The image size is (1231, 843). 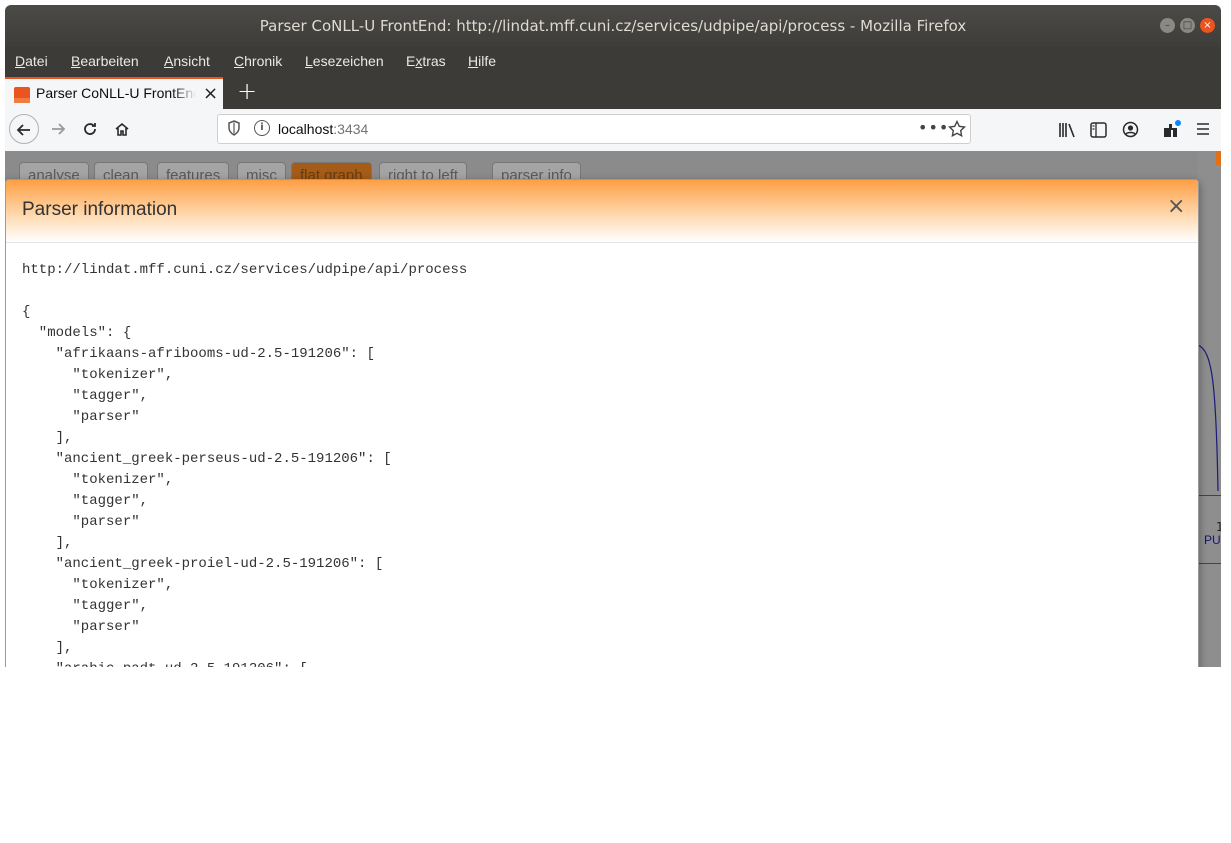 I want to click on favicon-icon, so click(x=22, y=95).